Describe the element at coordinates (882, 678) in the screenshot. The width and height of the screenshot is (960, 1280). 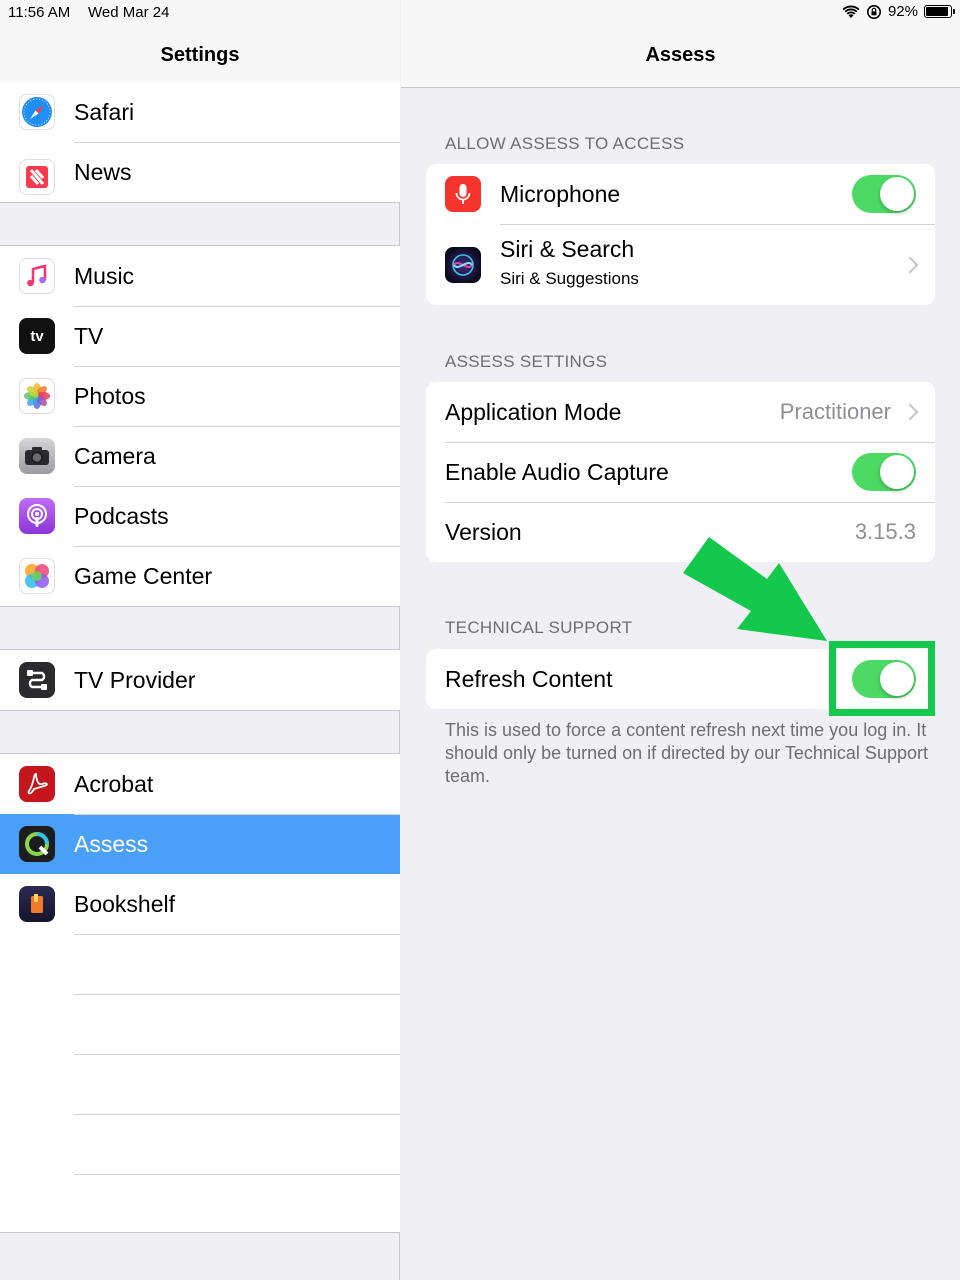
I see `annotation-highlight-box` at that location.